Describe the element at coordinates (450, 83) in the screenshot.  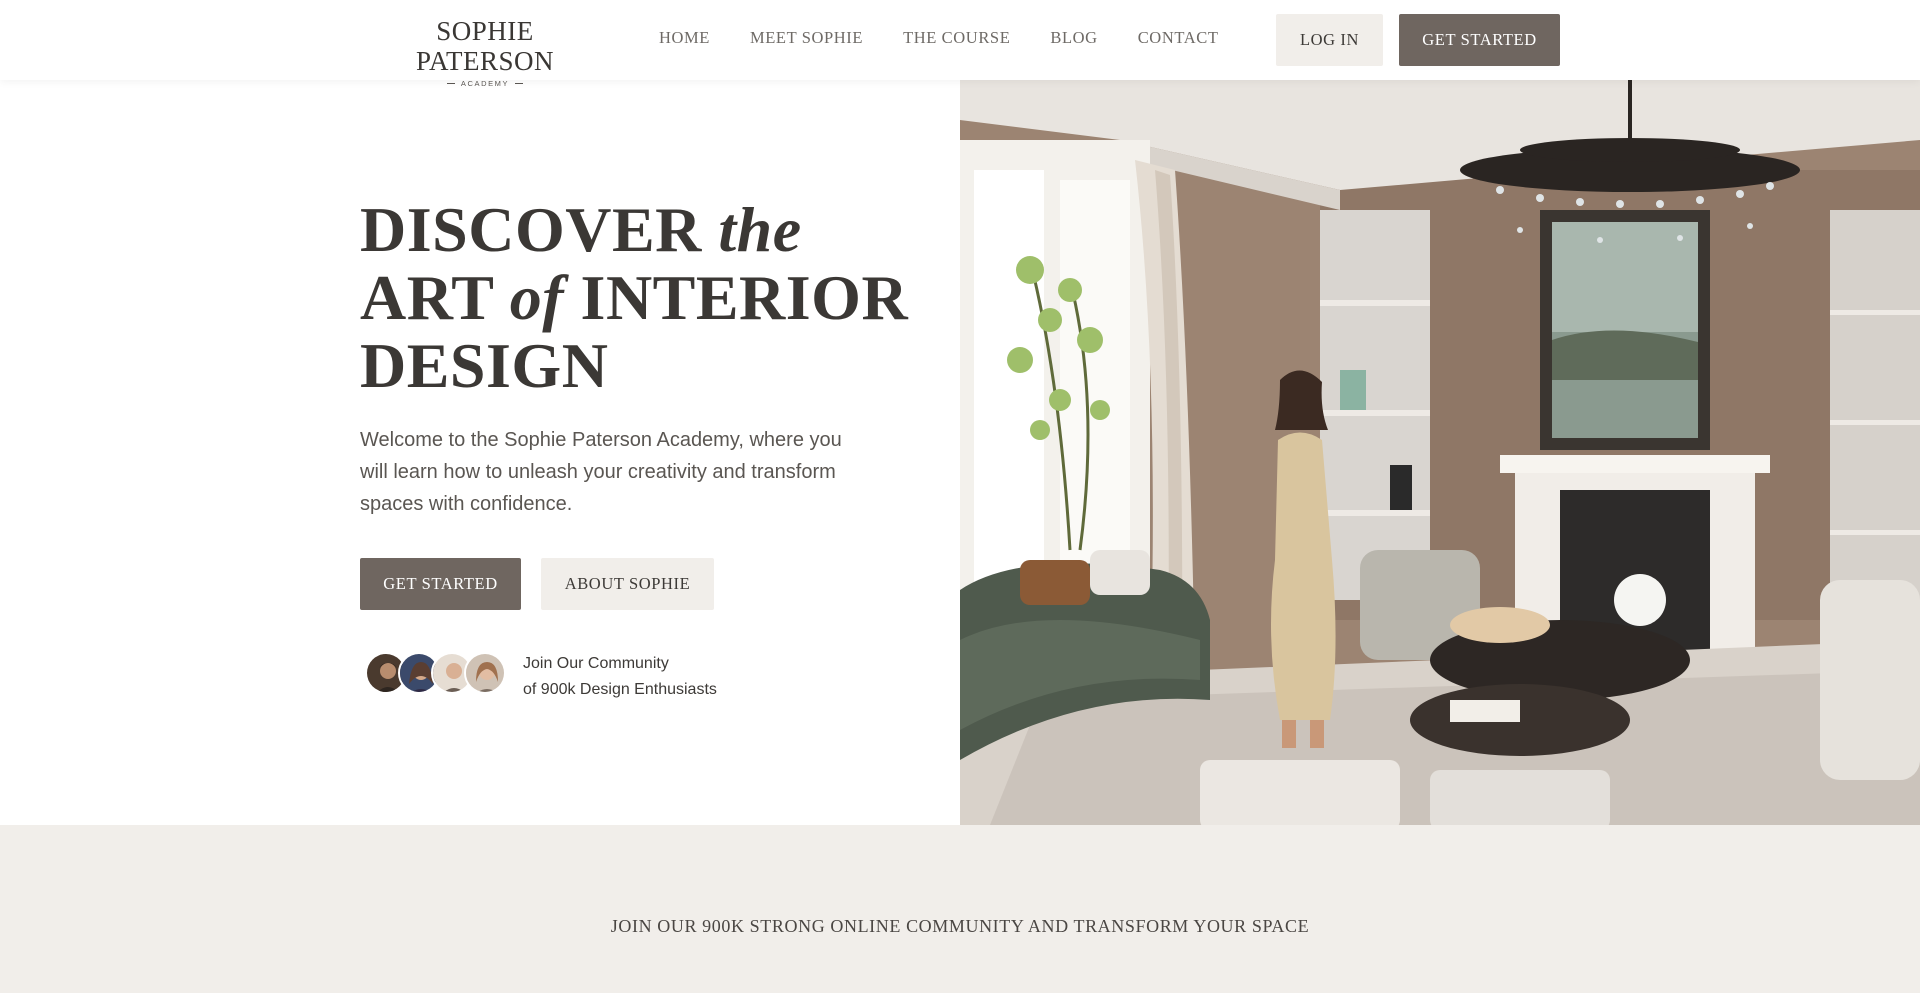
I see `logo-dash-left` at that location.